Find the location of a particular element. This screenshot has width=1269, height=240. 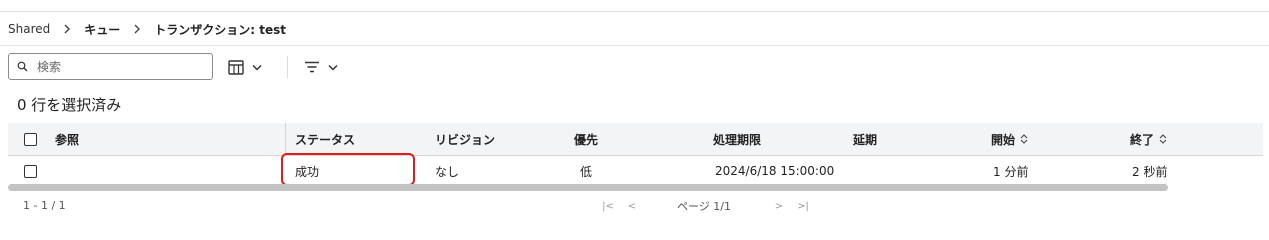

header-divider is located at coordinates (634, 45).